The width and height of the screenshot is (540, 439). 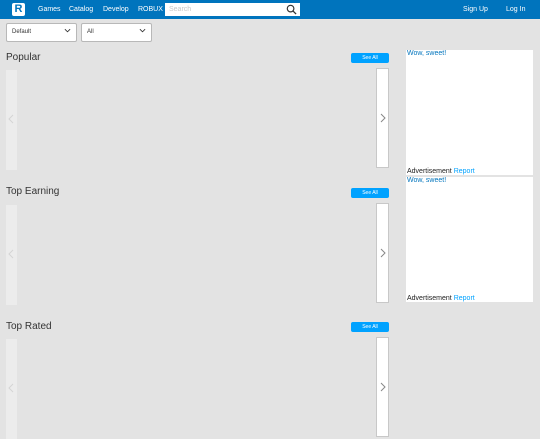 I want to click on scroll-right-top-rated, so click(x=382, y=387).